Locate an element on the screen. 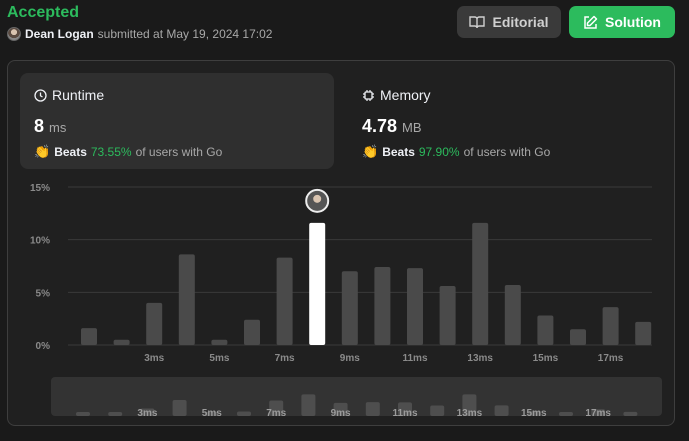 This screenshot has width=689, height=441. overview-tick-label: 13ms is located at coordinates (470, 413).